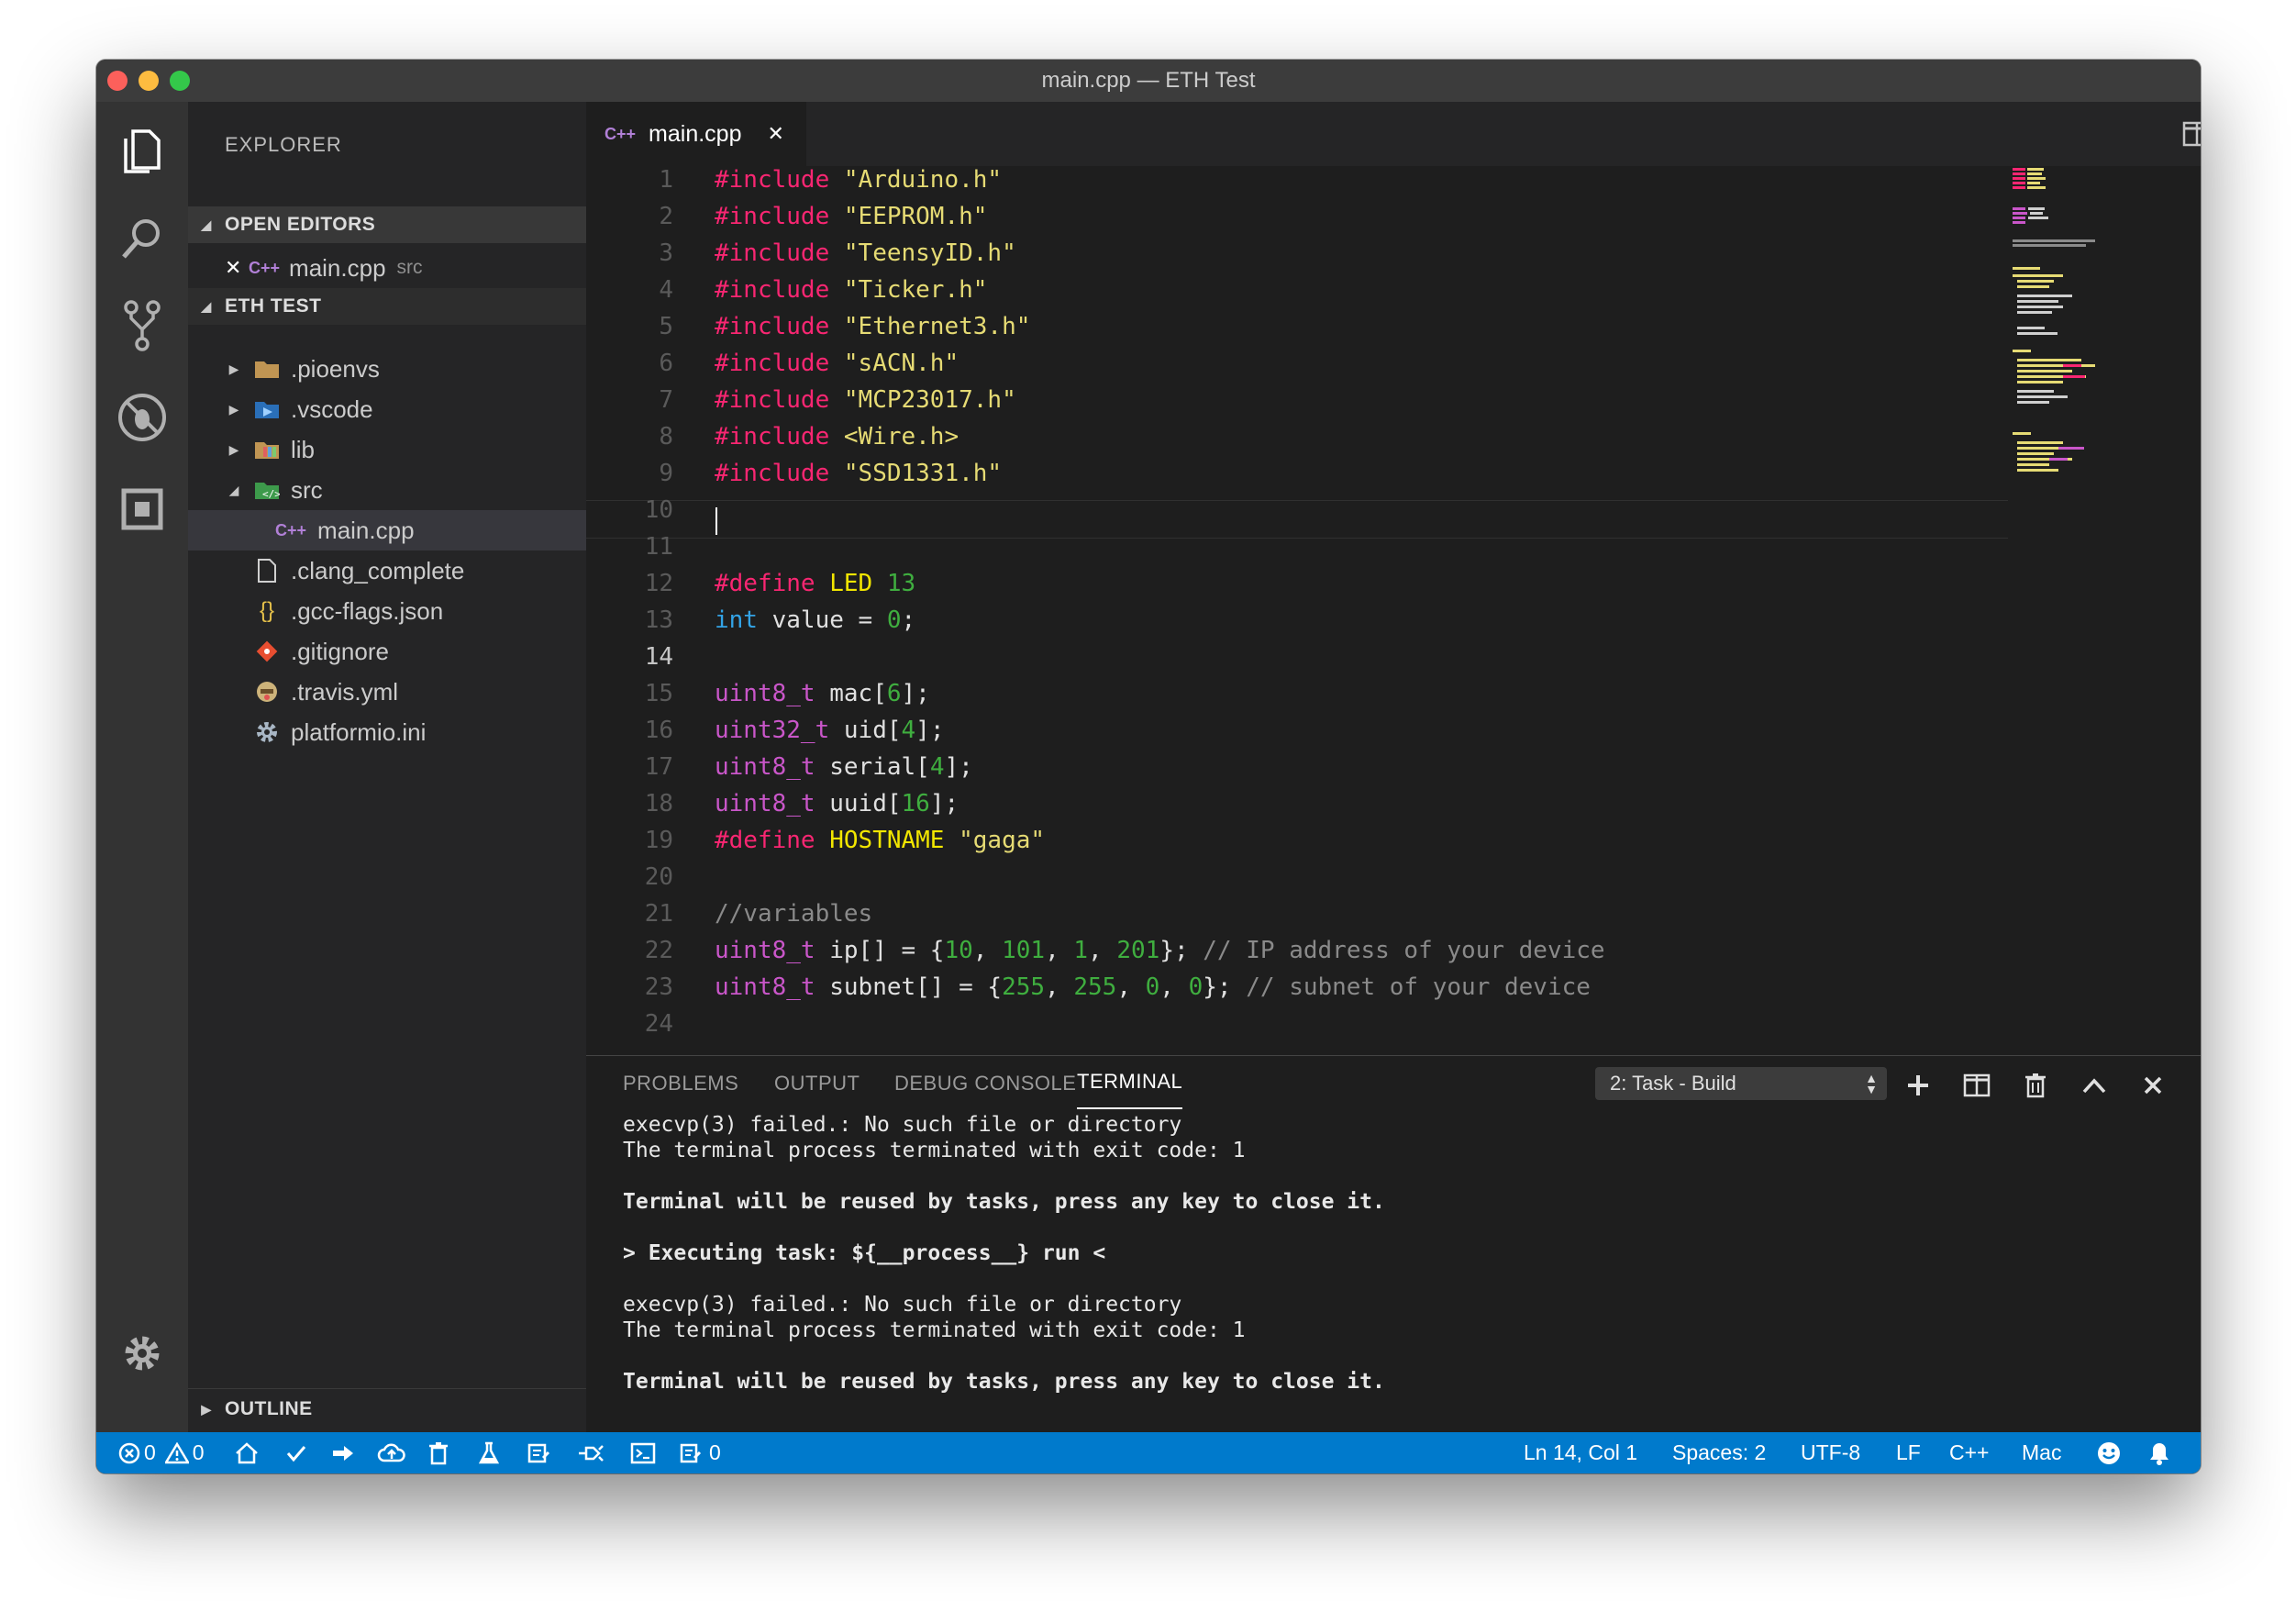 This screenshot has height=1601, width=2296. Describe the element at coordinates (851, 216) in the screenshot. I see `code-line: #include "EEPROM.h"` at that location.